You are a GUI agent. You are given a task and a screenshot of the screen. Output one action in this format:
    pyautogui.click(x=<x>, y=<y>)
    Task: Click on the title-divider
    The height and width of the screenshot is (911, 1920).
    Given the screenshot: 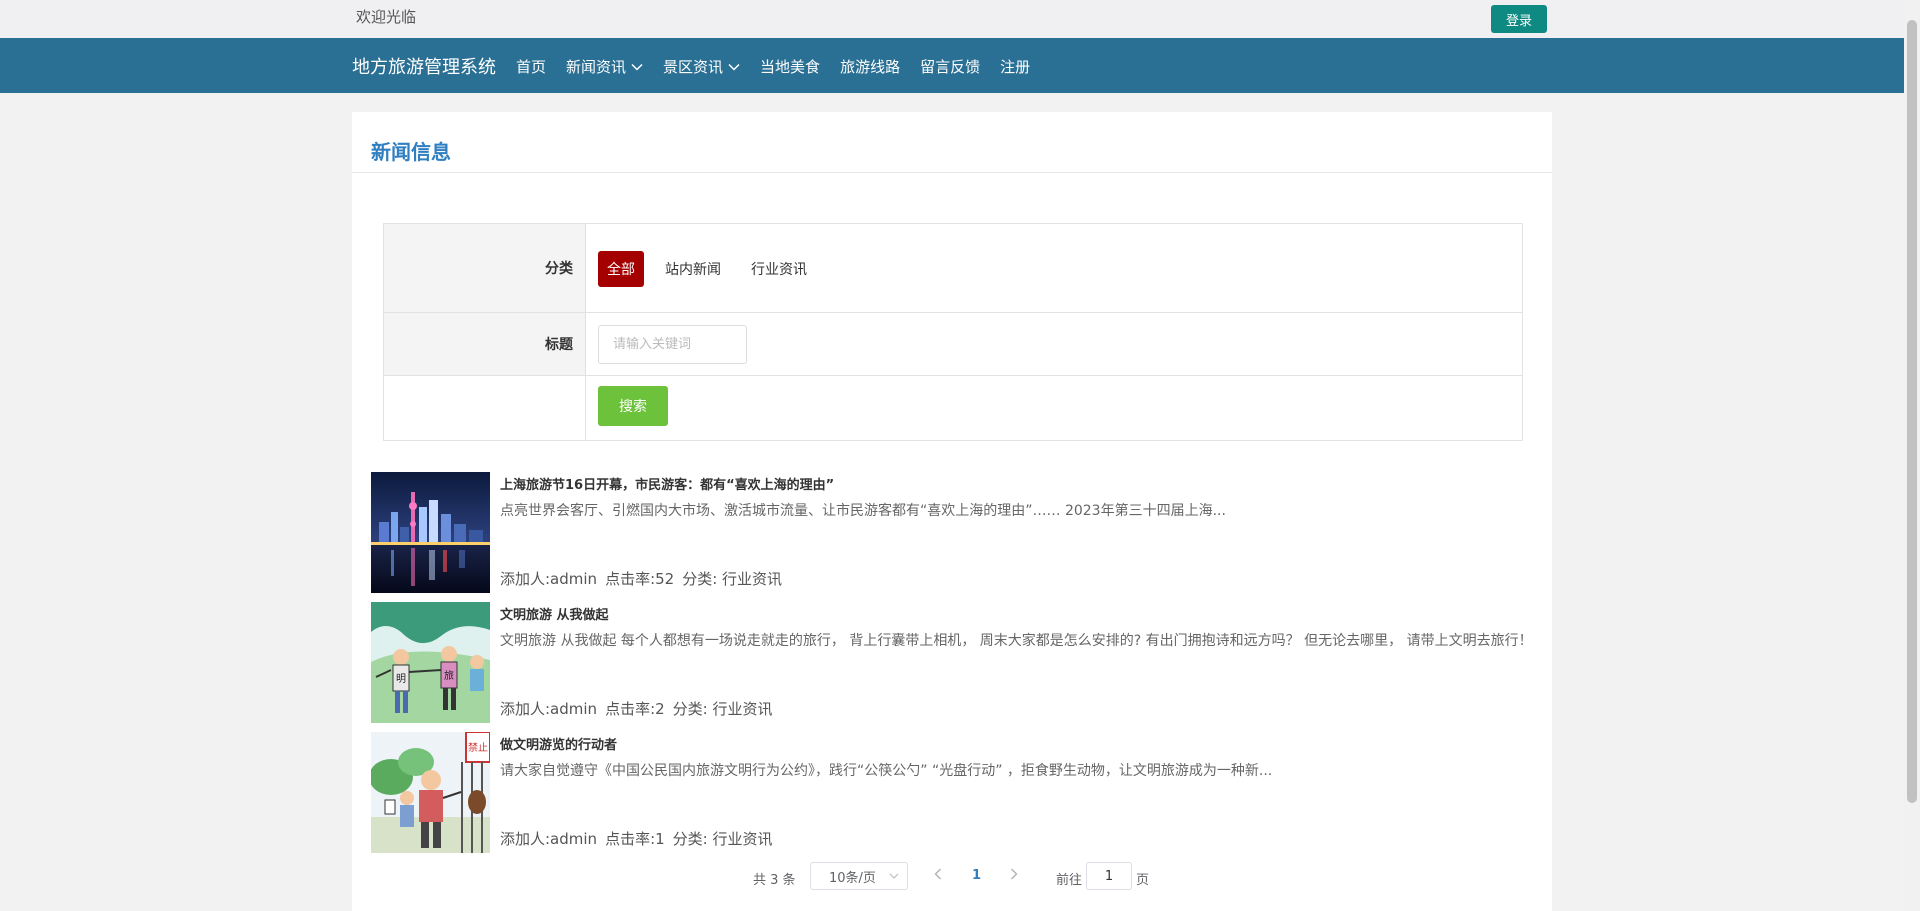 What is the action you would take?
    pyautogui.click(x=952, y=172)
    